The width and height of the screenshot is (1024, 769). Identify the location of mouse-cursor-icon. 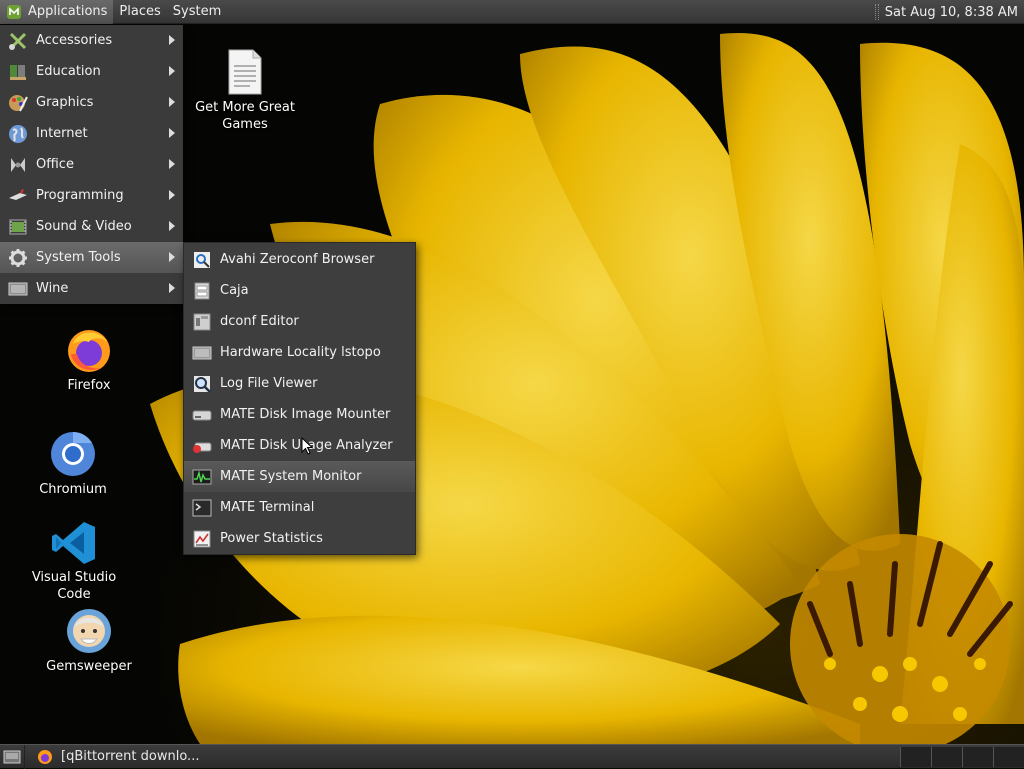
(307, 446).